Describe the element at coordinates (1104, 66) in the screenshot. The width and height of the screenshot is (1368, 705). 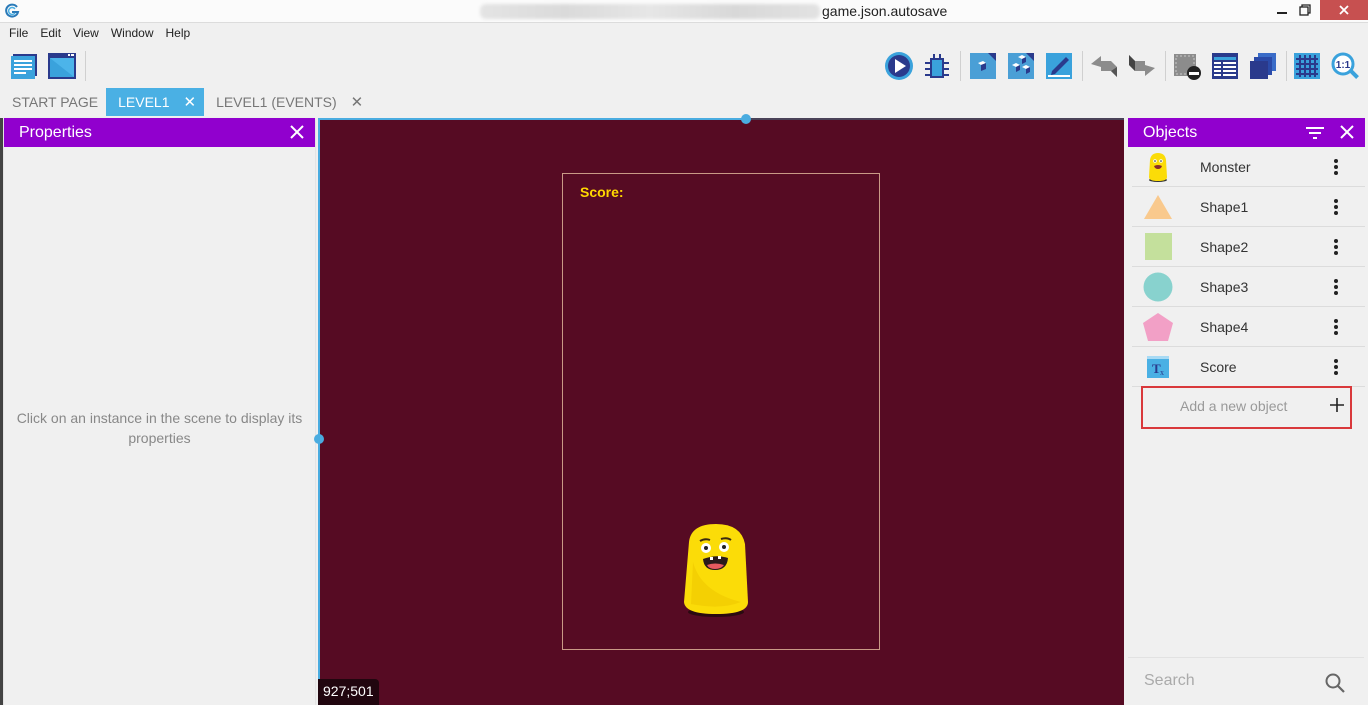
I see `undo-icon` at that location.